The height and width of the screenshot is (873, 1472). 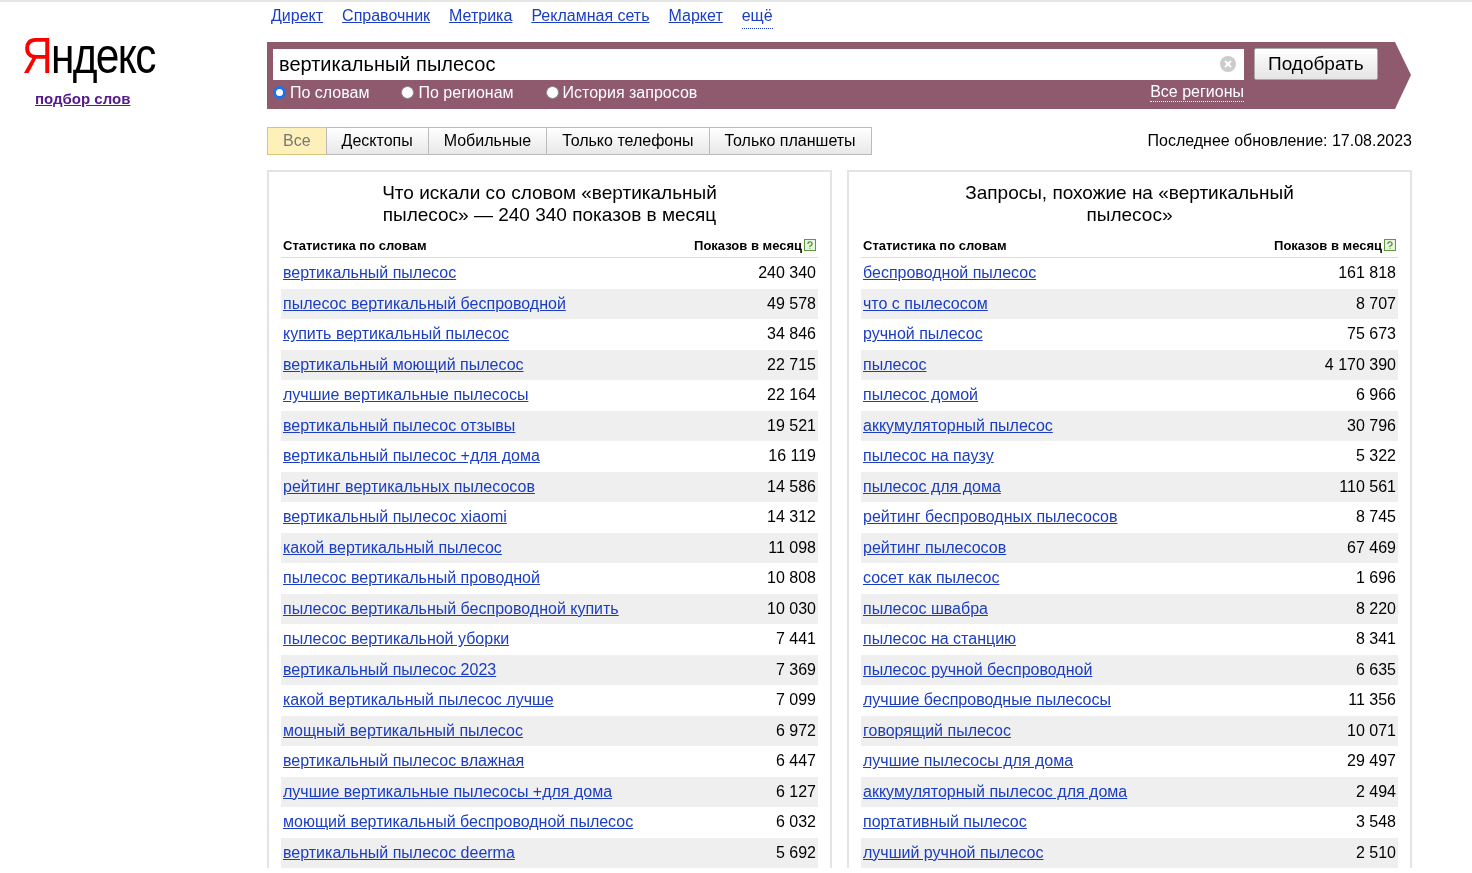 I want to click on keyword-link: пылесос, so click(x=895, y=364).